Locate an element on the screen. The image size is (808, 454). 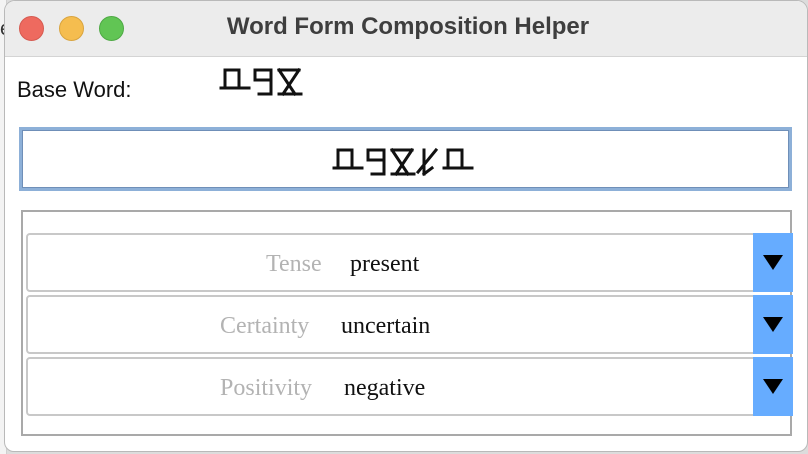
positivity-dropdown-button is located at coordinates (773, 386).